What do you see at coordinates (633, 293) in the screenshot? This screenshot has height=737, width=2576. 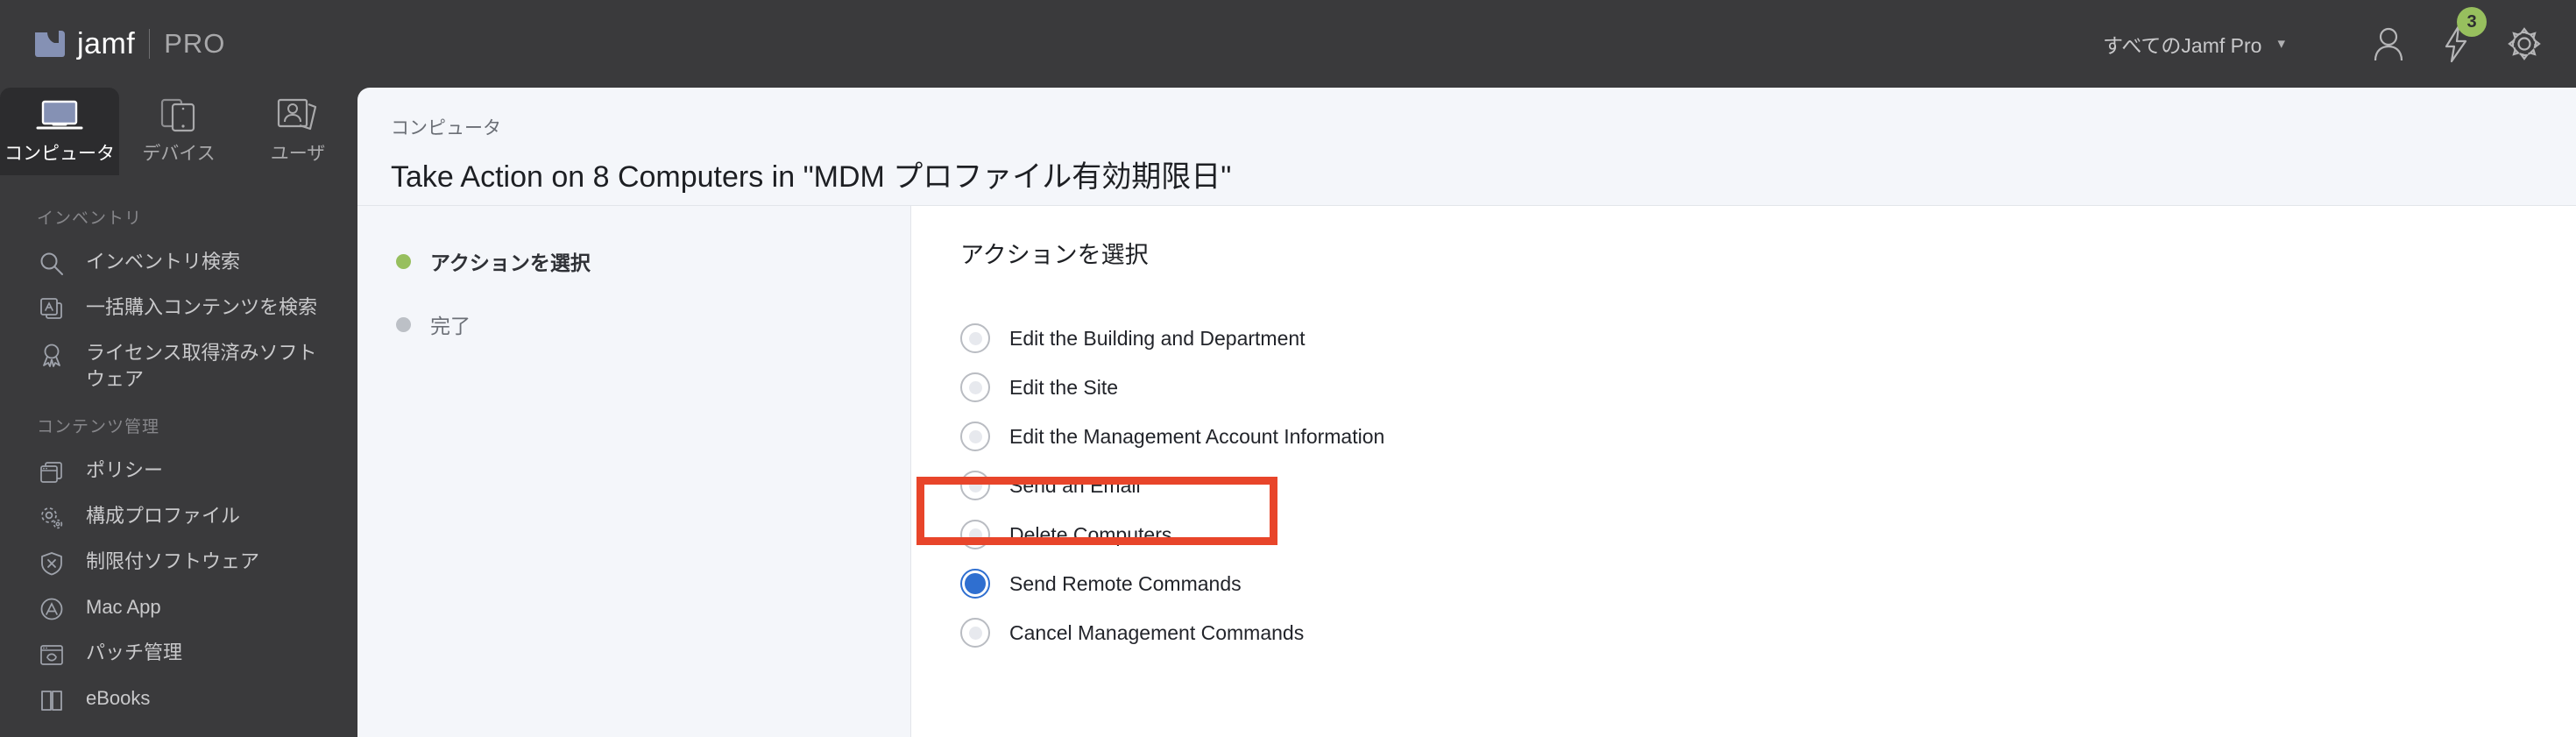 I see `step-spacer` at bounding box center [633, 293].